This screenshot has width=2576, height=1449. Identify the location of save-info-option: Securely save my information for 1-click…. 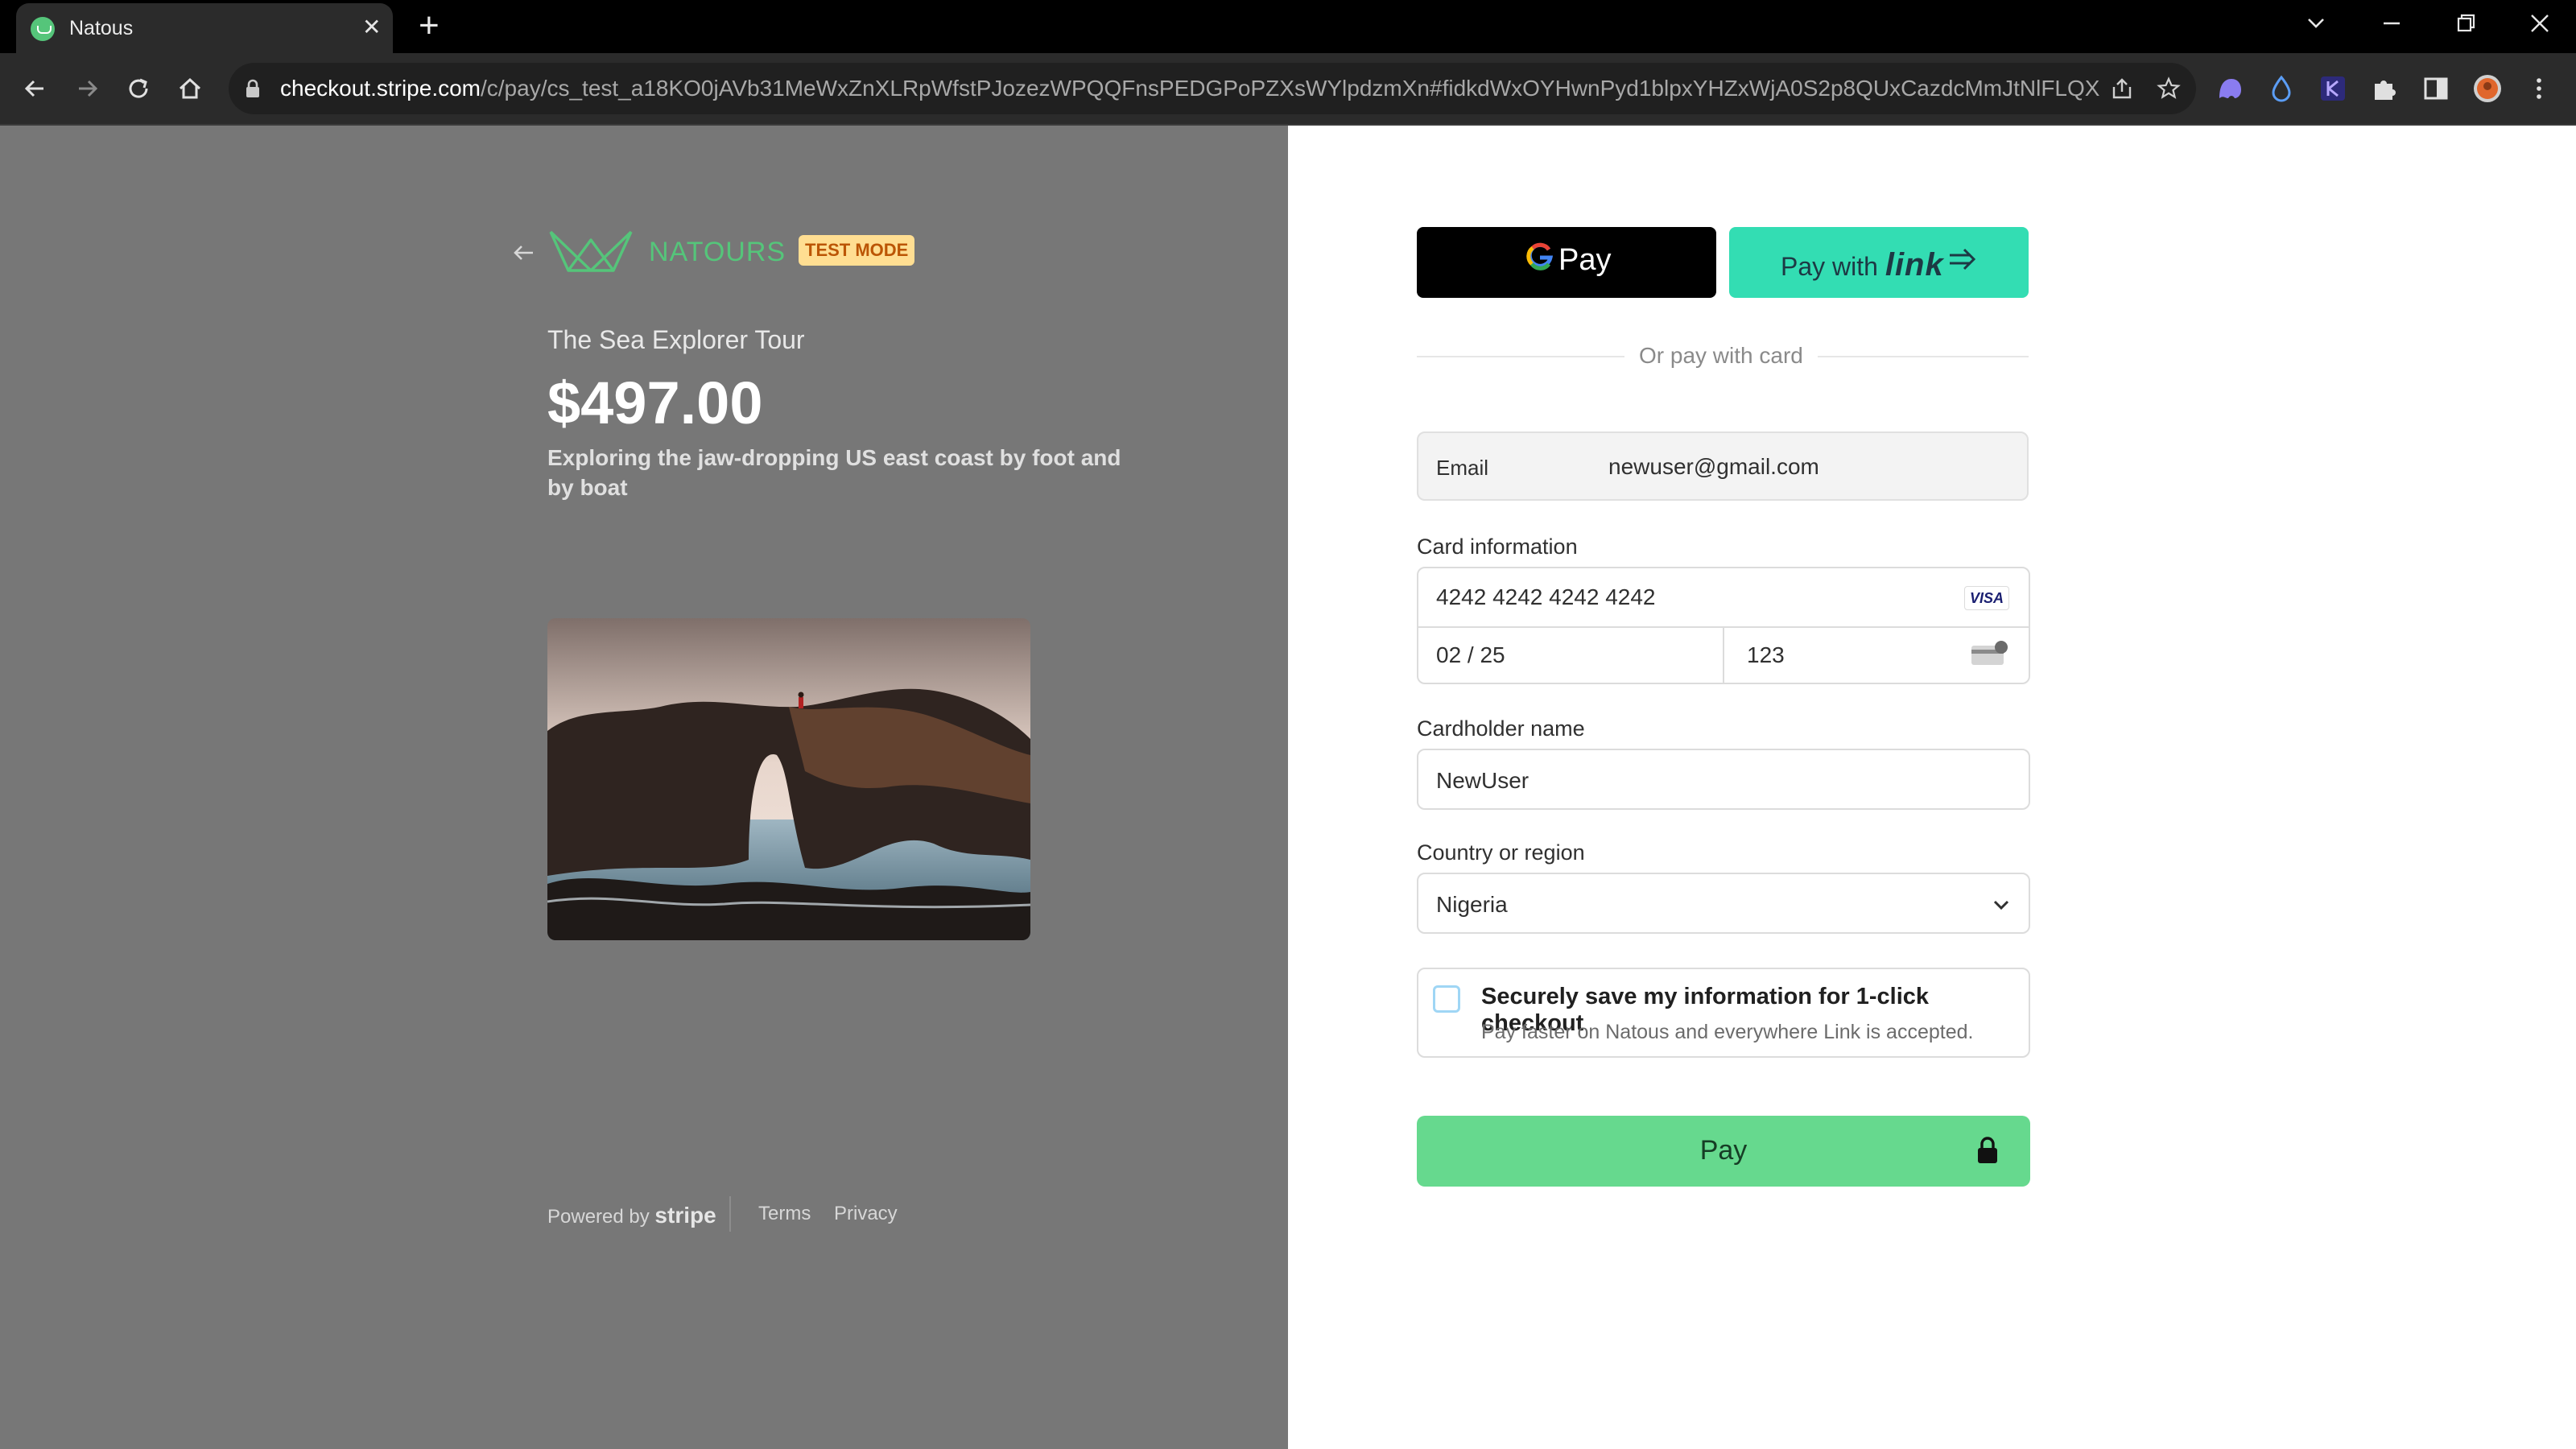
(1723, 1013).